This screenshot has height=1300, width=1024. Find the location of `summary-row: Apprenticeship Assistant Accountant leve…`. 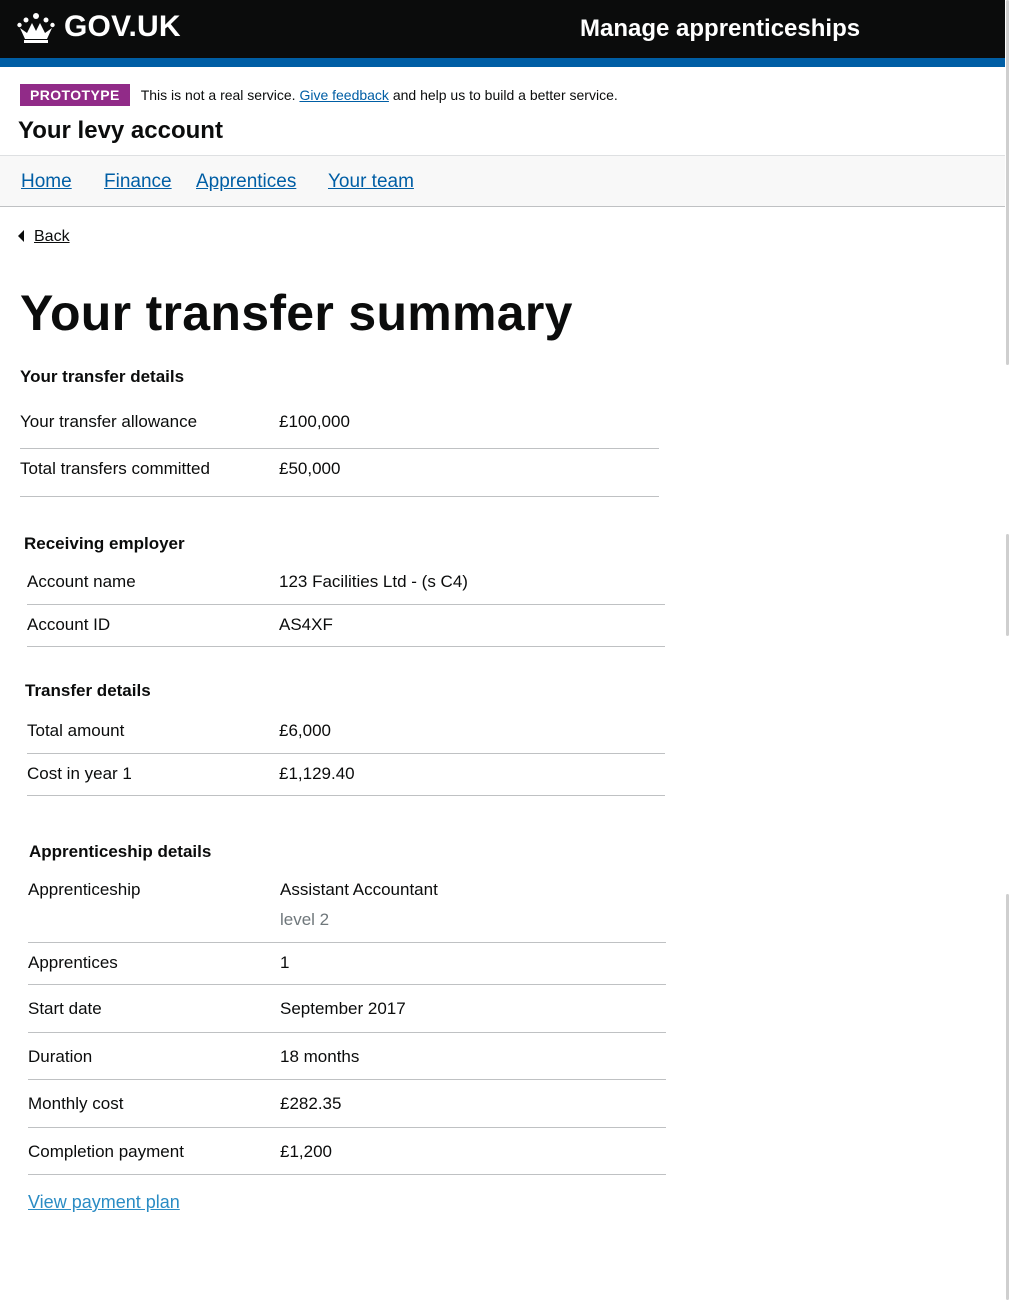

summary-row: Apprenticeship Assistant Accountant leve… is located at coordinates (347, 906).